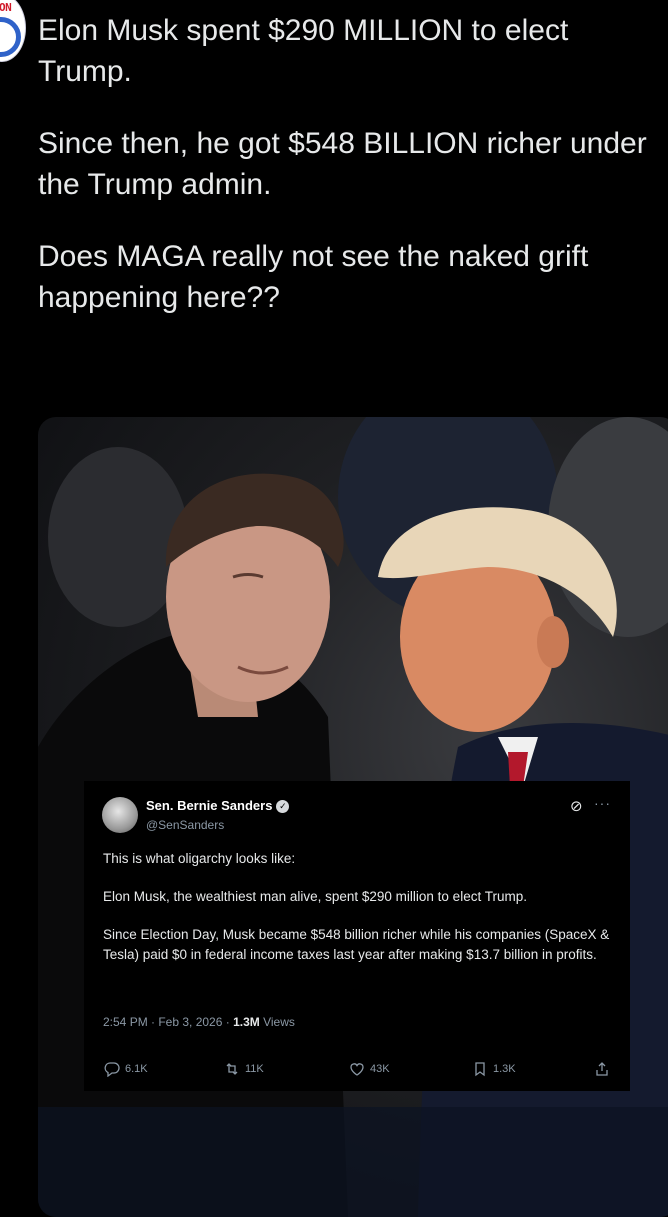 The image size is (668, 1217). I want to click on embed-views-count: 1.3M, so click(246, 1022).